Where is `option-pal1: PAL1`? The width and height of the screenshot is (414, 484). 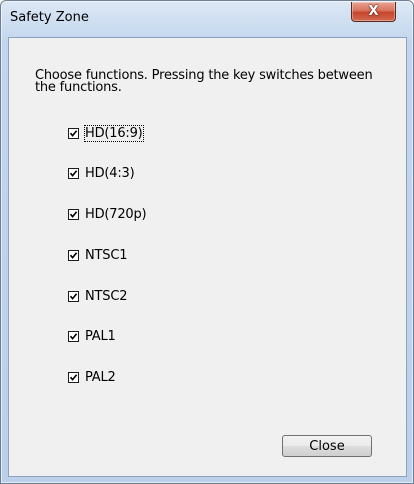
option-pal1: PAL1 is located at coordinates (92, 336).